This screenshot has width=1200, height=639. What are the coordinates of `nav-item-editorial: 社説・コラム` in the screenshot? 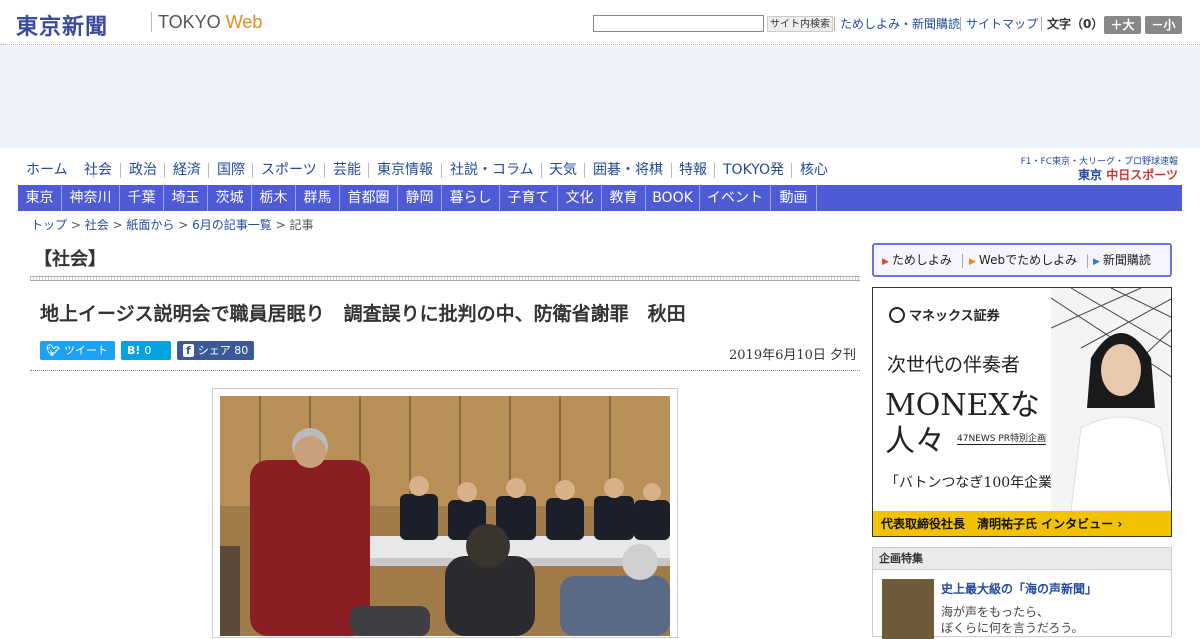 It's located at (492, 170).